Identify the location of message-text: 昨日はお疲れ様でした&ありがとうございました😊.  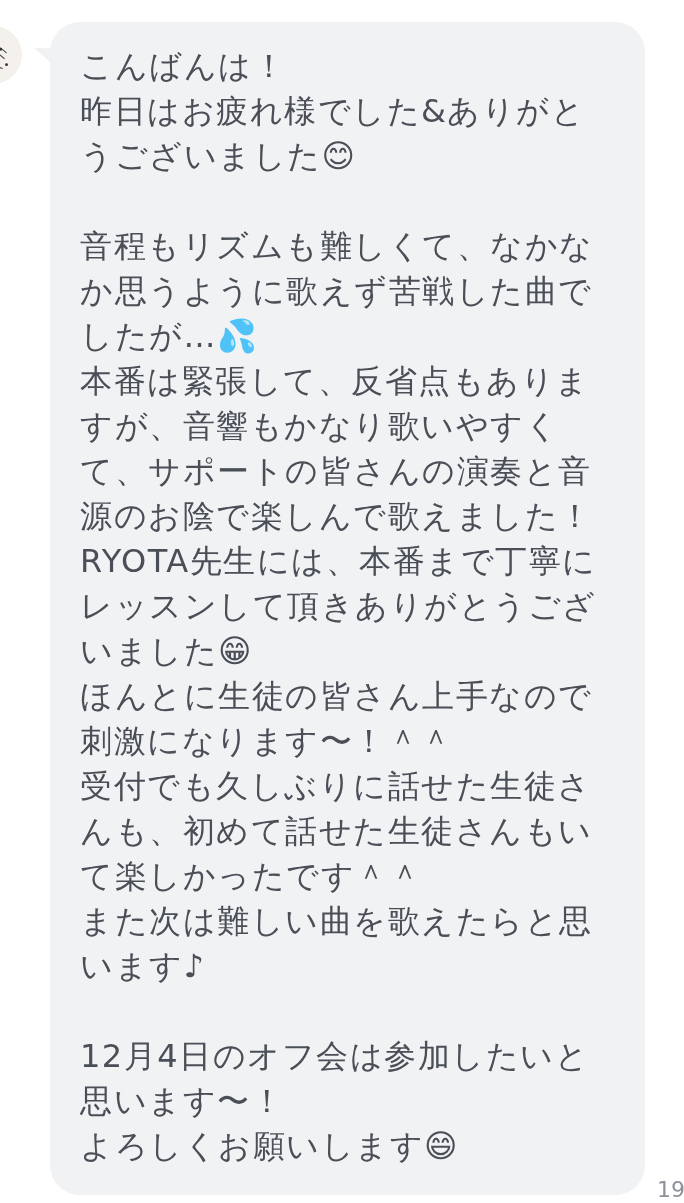
(333, 134).